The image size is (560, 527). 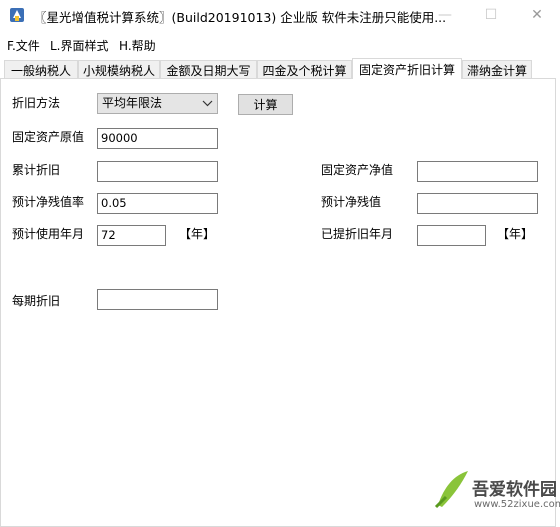 I want to click on residual-rate-field: 0.05, so click(x=157, y=203).